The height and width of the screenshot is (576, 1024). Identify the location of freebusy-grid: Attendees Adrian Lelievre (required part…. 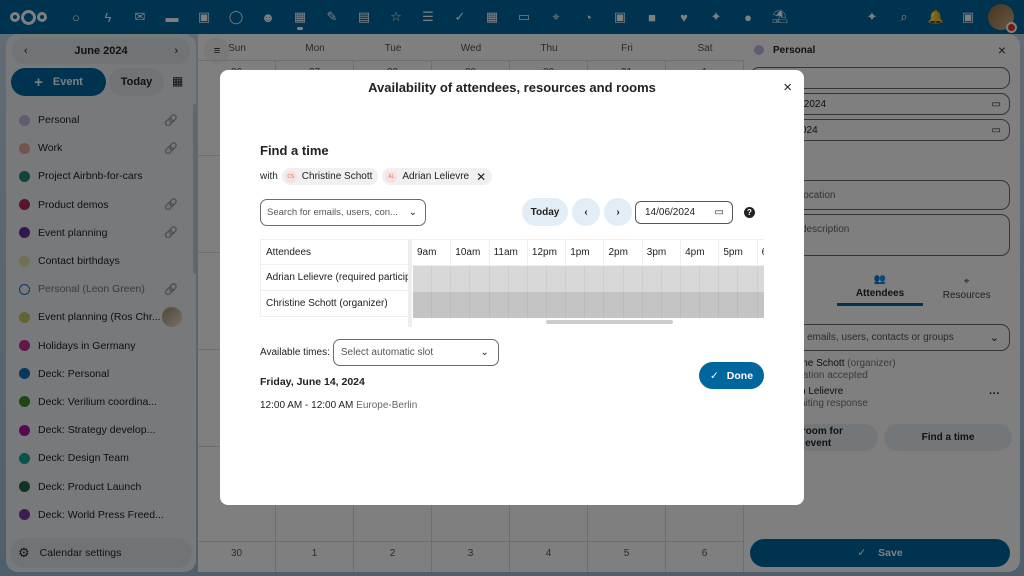
(512, 283).